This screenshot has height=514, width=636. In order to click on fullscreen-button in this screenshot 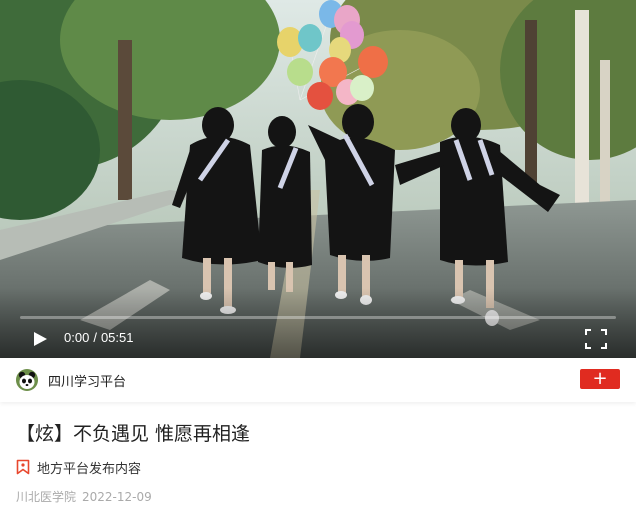, I will do `click(596, 339)`.